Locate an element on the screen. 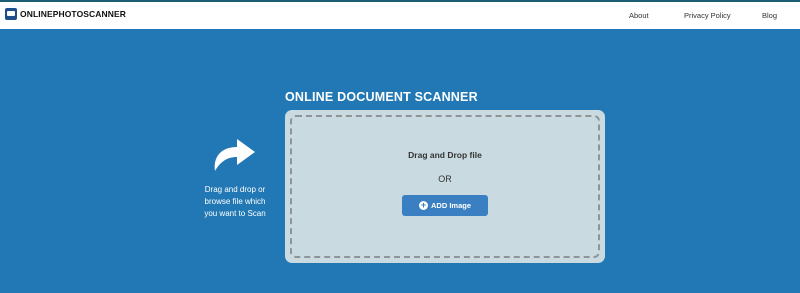 The width and height of the screenshot is (800, 293). or-separator: OR is located at coordinates (445, 179).